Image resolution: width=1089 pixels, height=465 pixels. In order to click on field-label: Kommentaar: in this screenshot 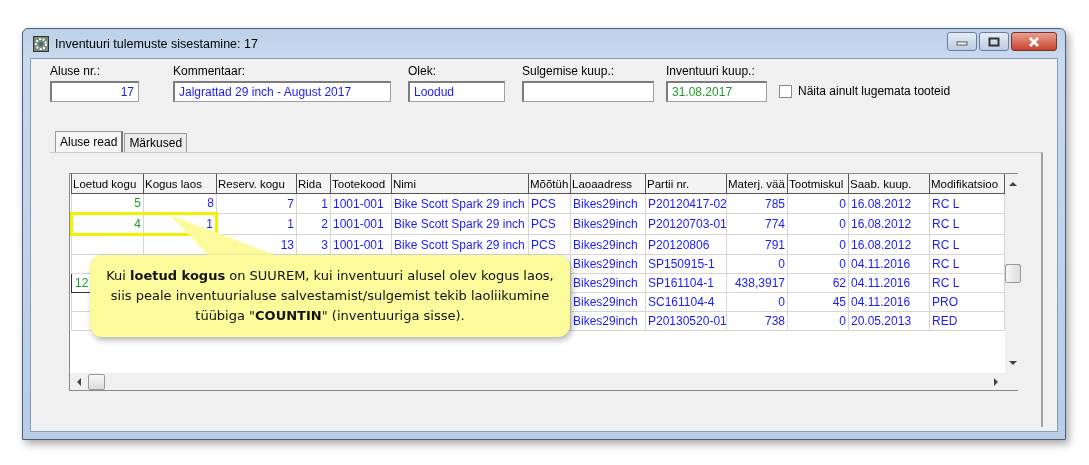, I will do `click(210, 71)`.